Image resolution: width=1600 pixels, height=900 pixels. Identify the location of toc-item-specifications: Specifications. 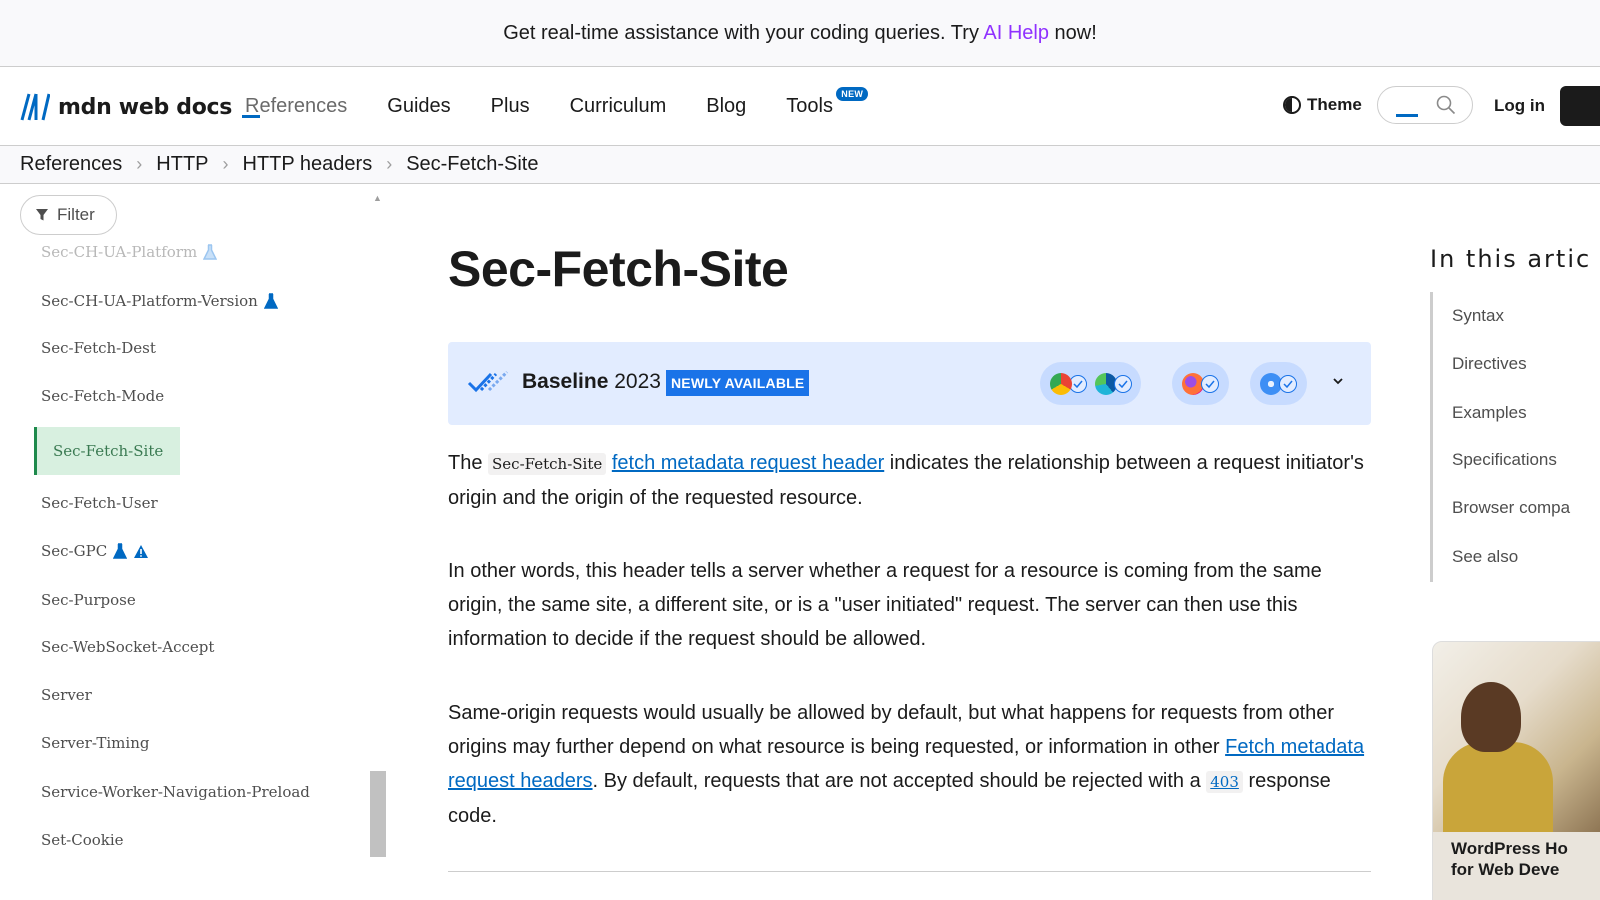
(1504, 460).